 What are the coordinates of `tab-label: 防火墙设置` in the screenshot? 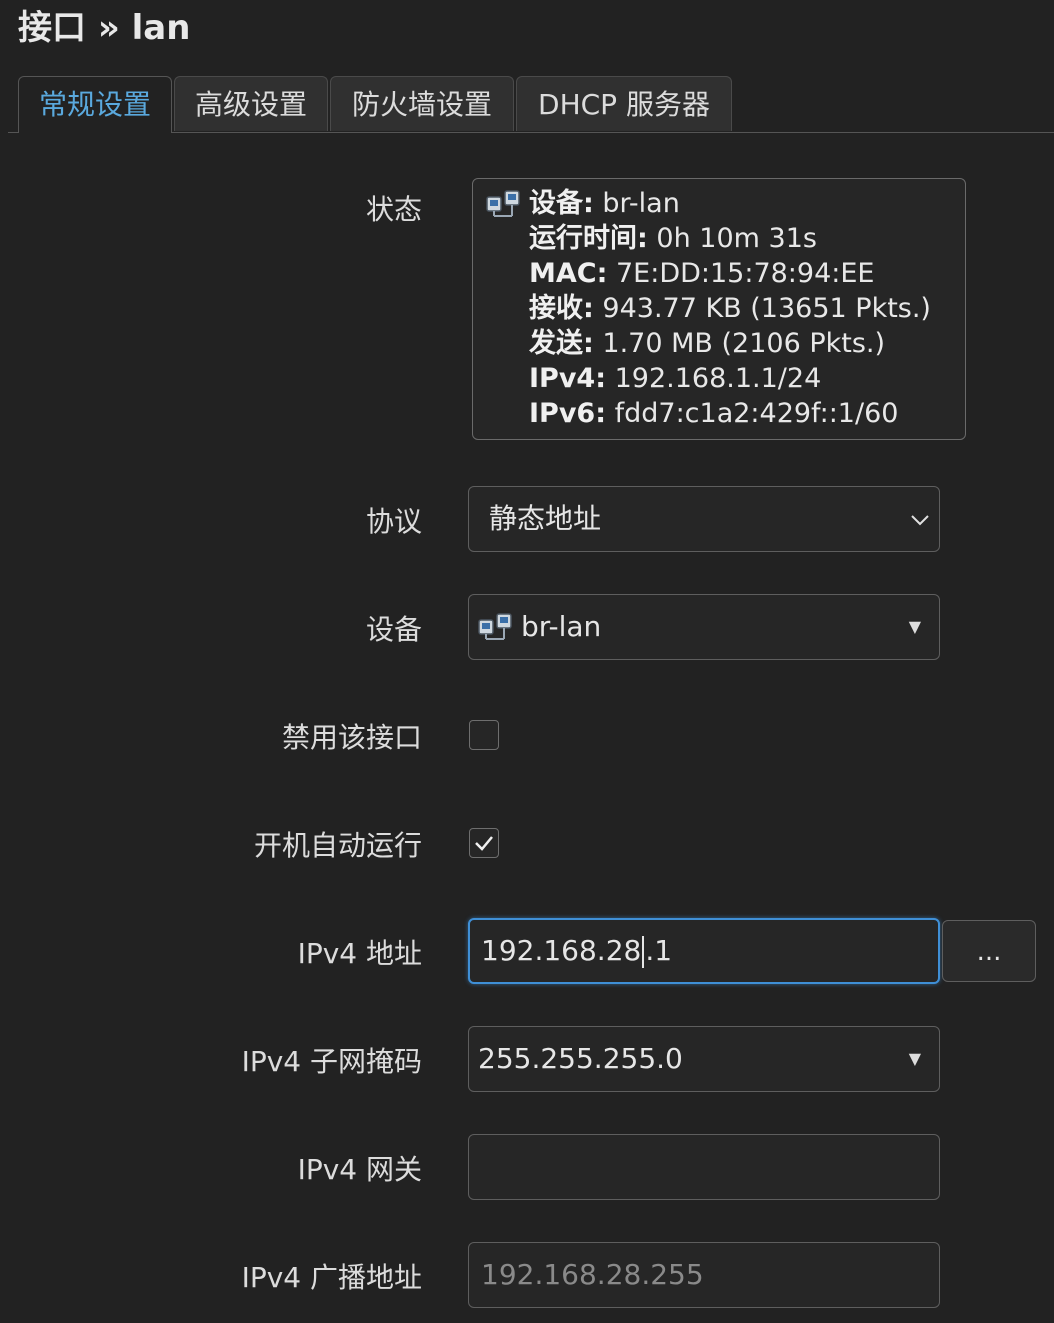 It's located at (421, 104).